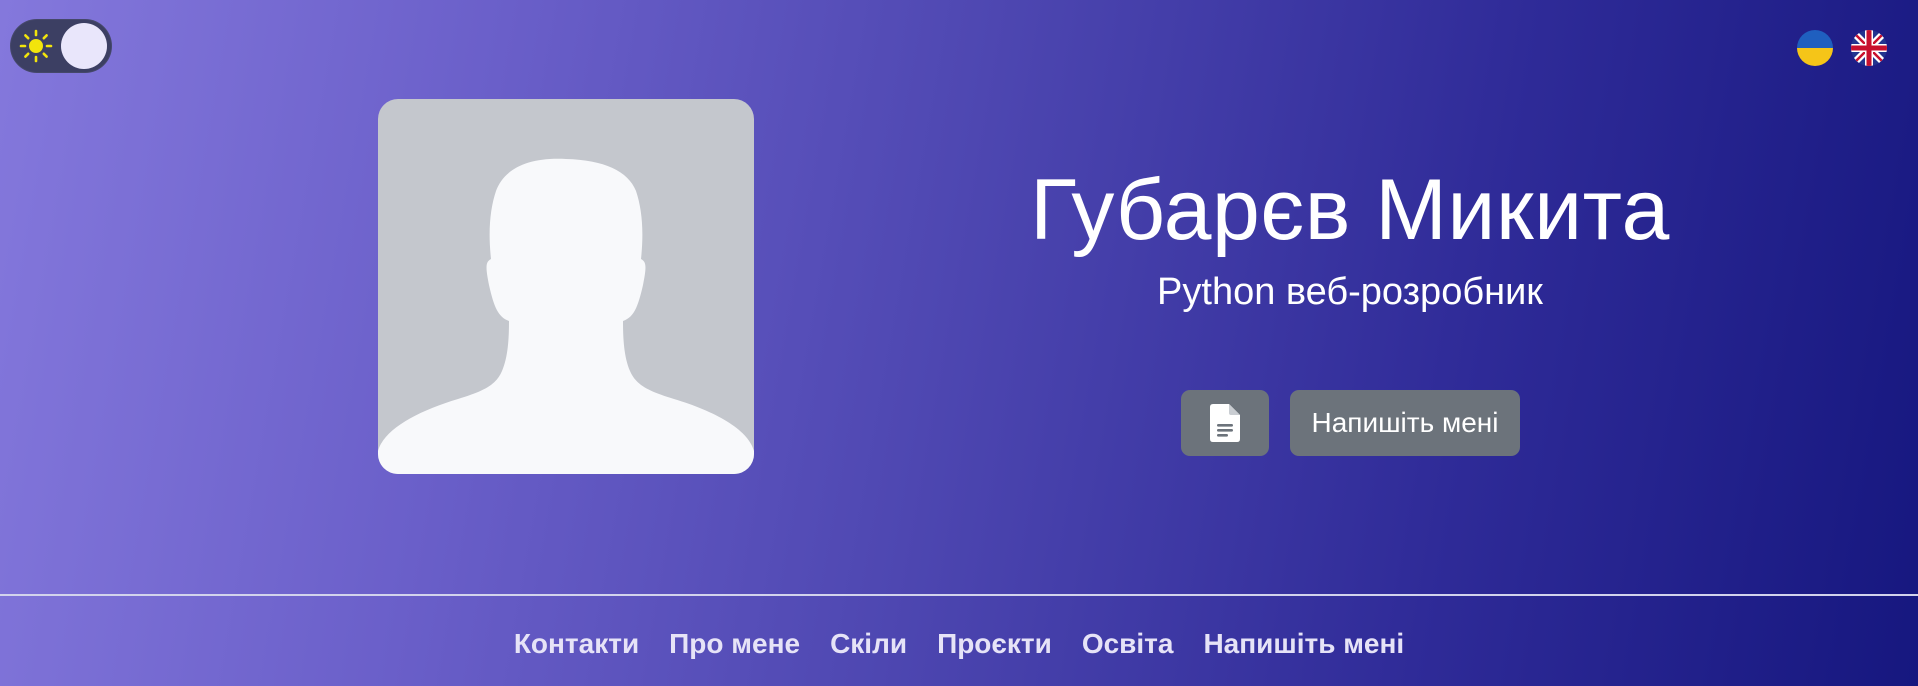  I want to click on user-silhouette-icon, so click(566, 316).